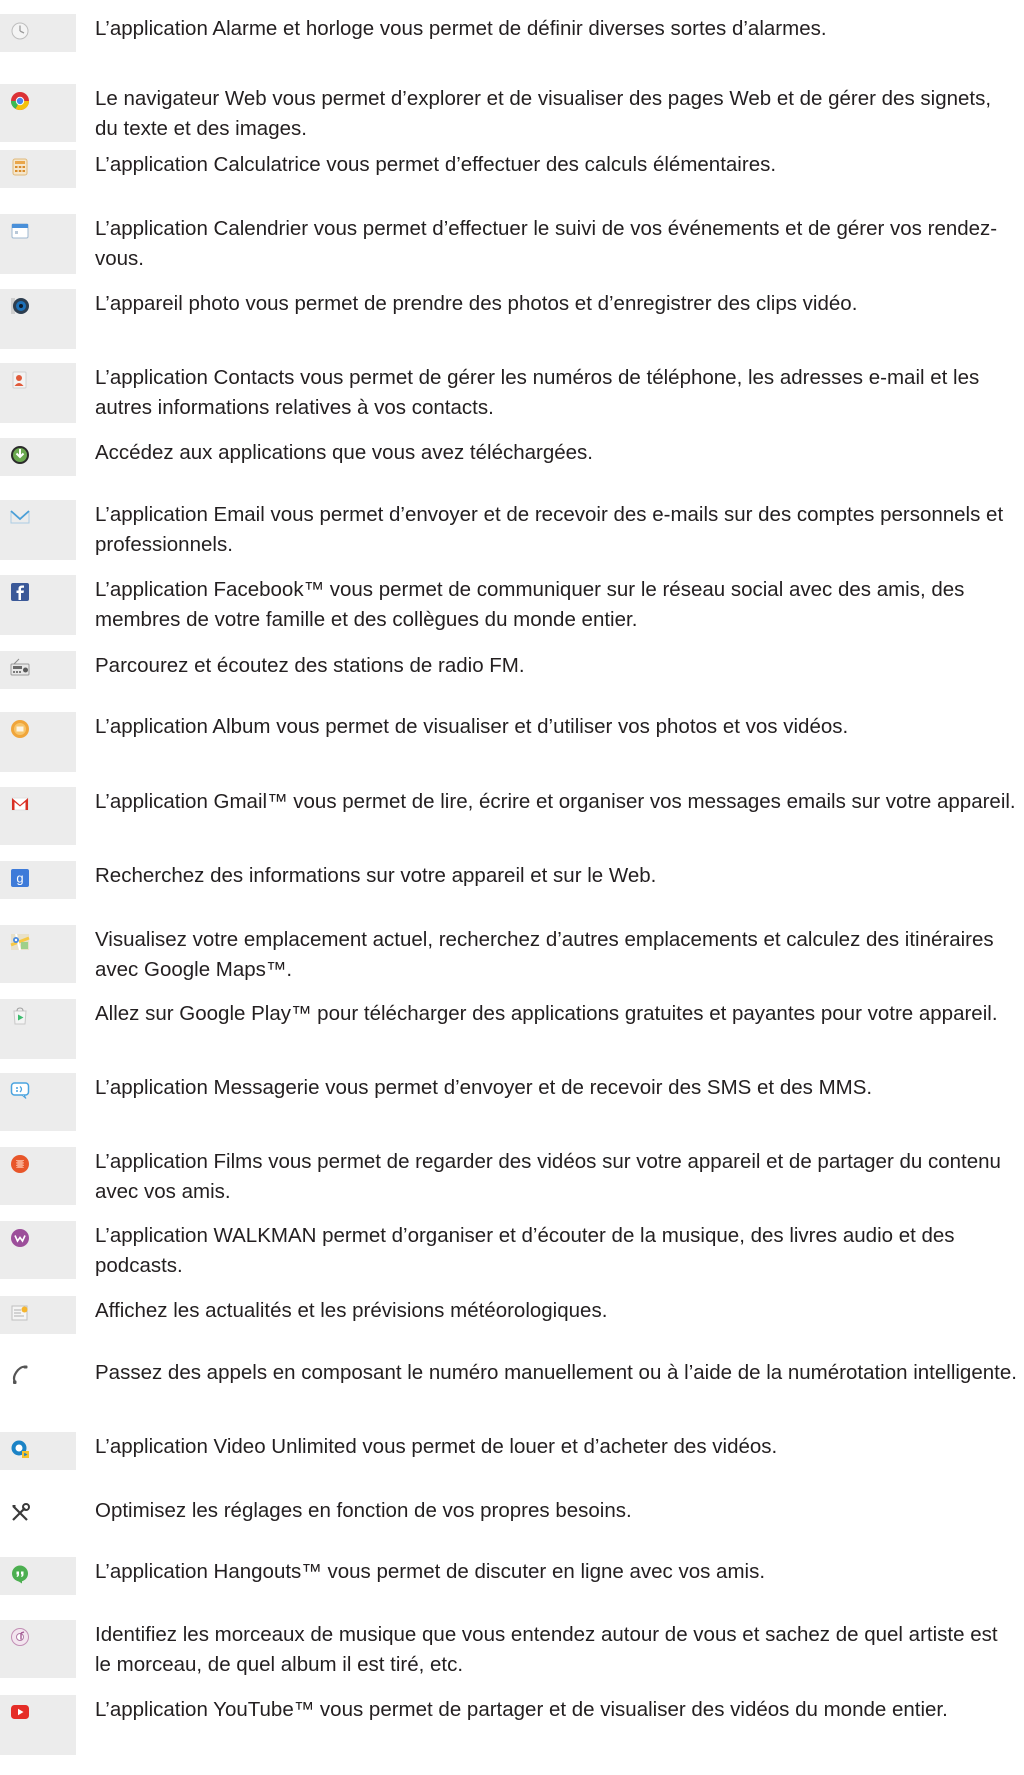 Image resolution: width=1024 pixels, height=1775 pixels. Describe the element at coordinates (20, 31) in the screenshot. I see `clock-icon` at that location.